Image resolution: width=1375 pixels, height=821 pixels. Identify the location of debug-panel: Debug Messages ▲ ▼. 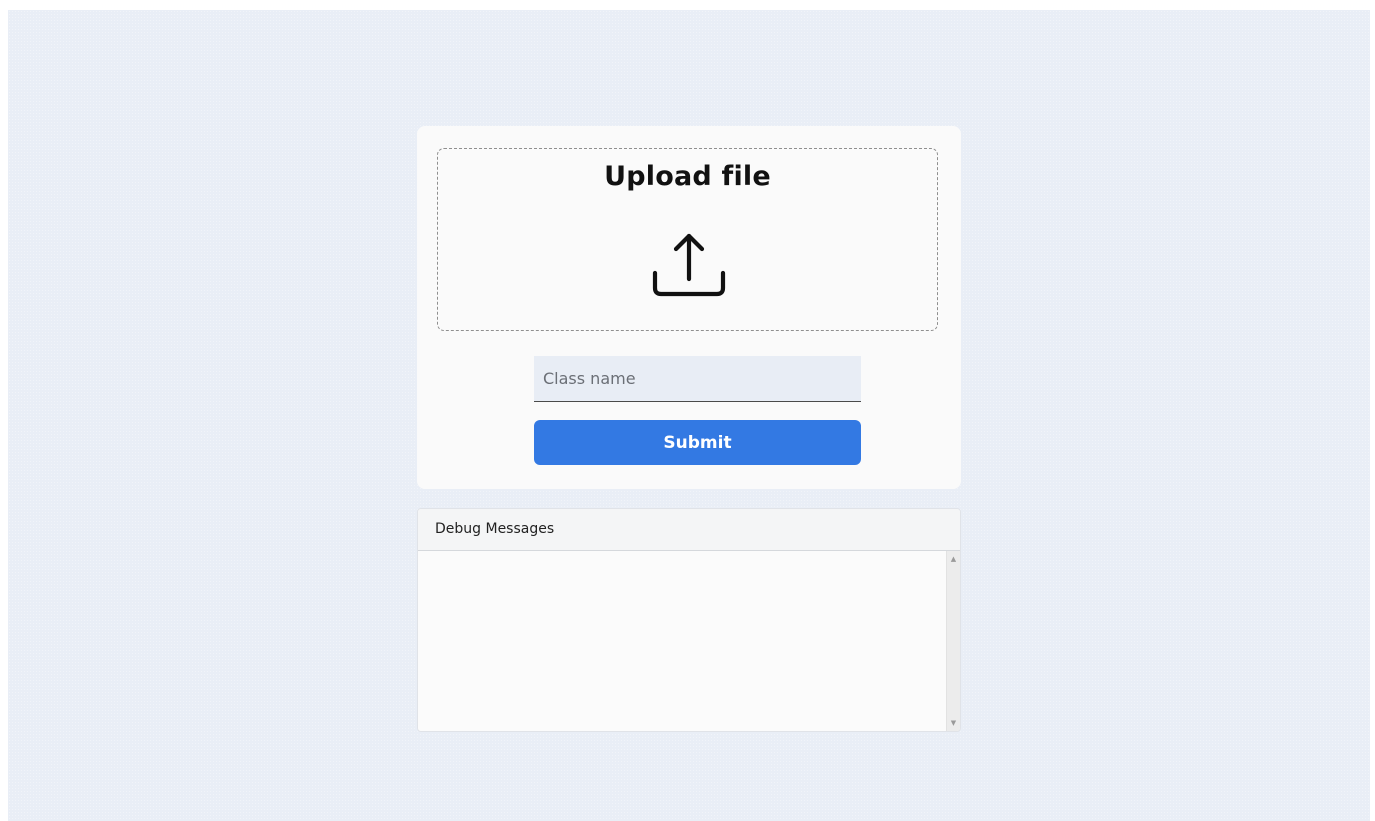
(689, 620).